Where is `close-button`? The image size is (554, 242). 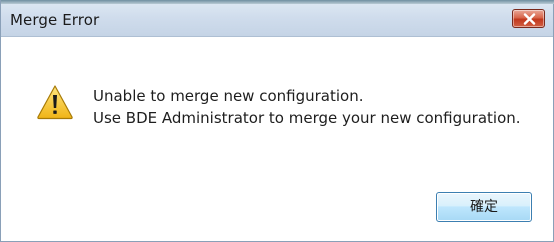
close-button is located at coordinates (528, 18).